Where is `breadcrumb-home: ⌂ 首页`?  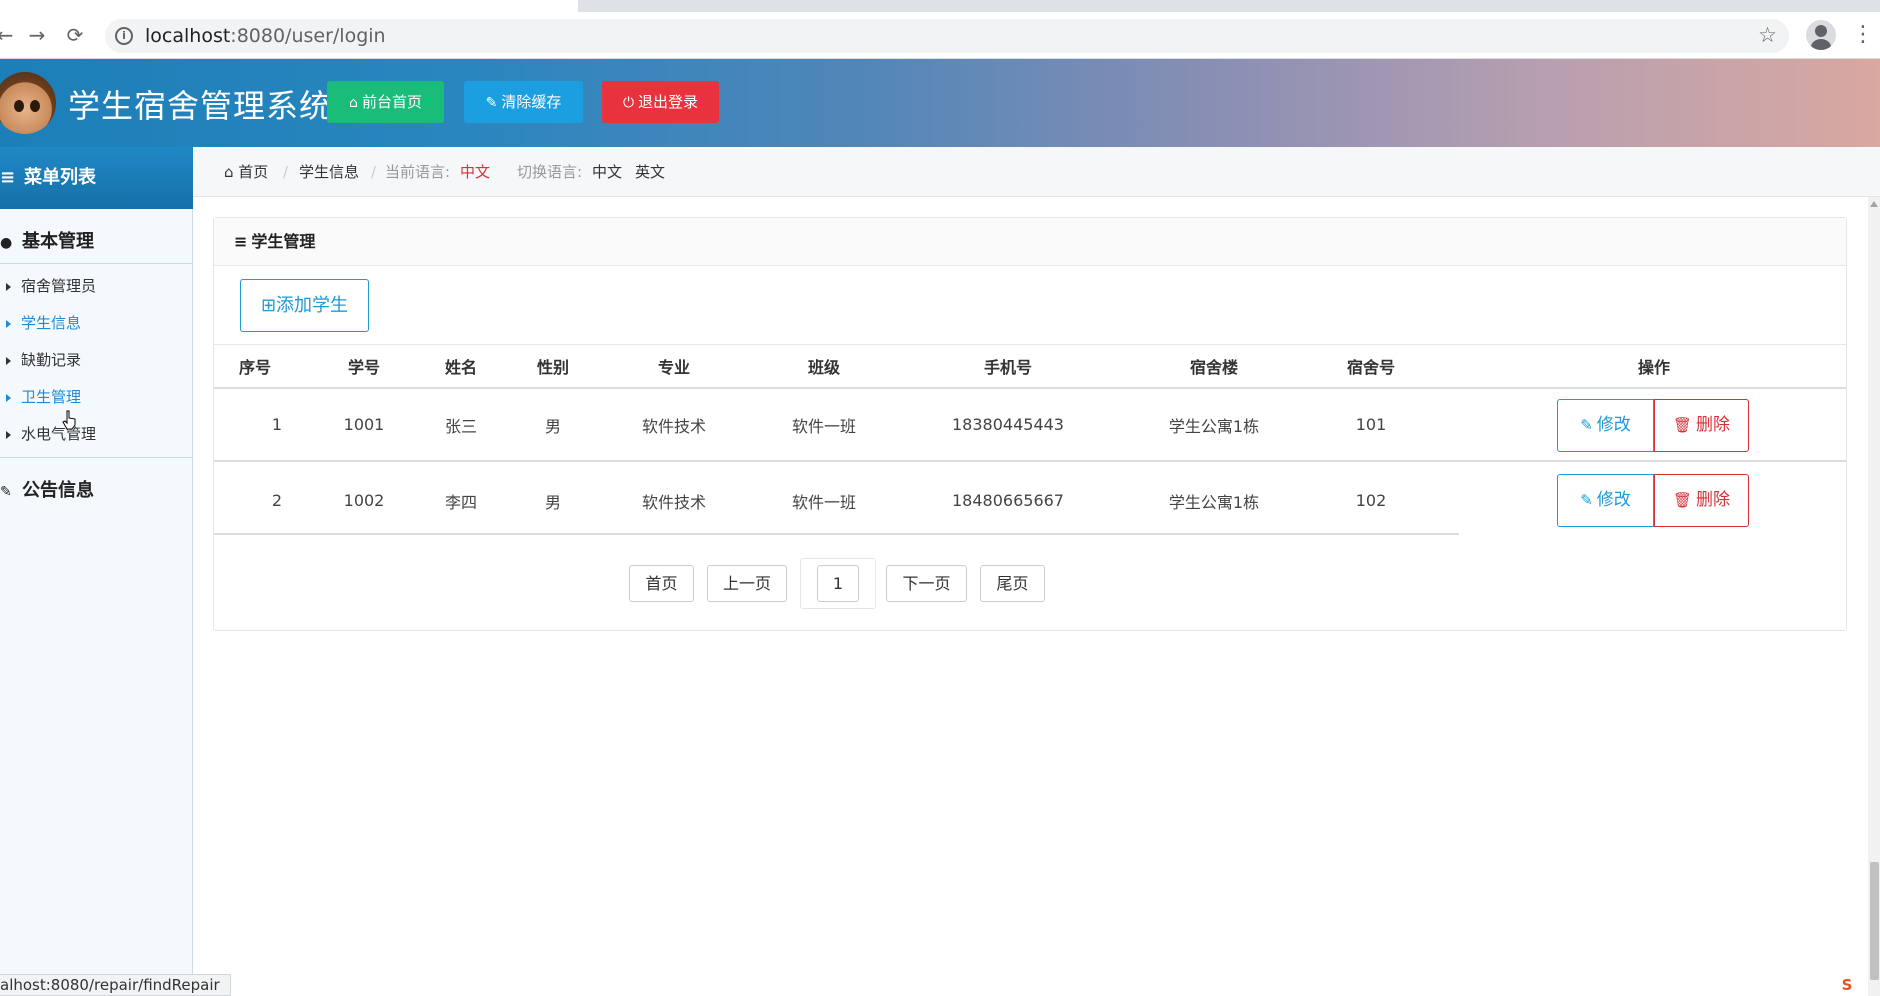 breadcrumb-home: ⌂ 首页 is located at coordinates (246, 172).